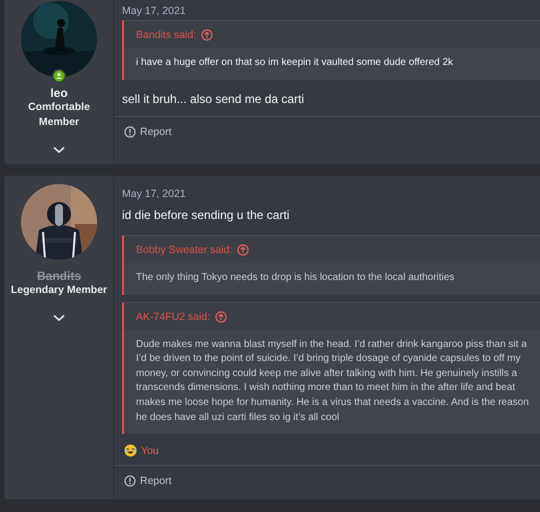 This screenshot has width=540, height=512. I want to click on quote-text: transcends dimensions. I wish nothing more than to meet him in the after life and beat, so click(326, 388).